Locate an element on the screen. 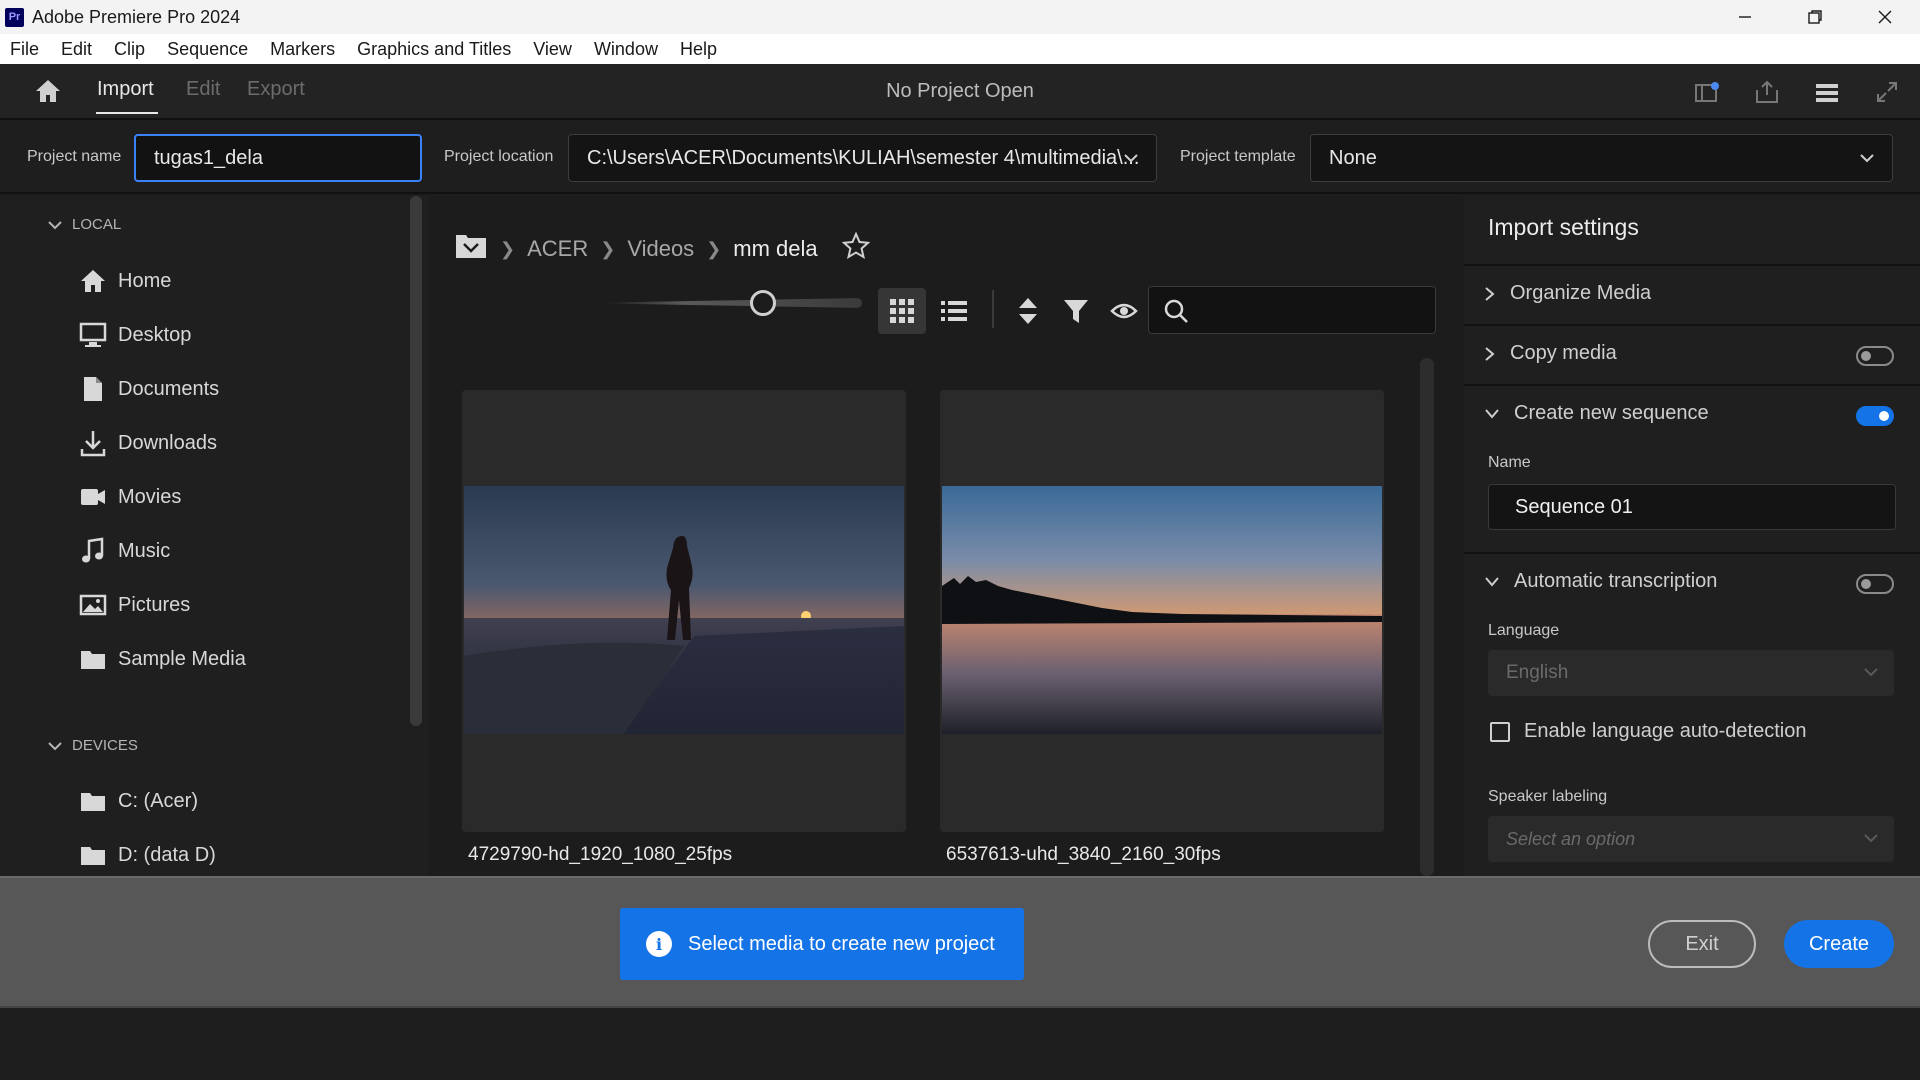 This screenshot has height=1080, width=1920. create-sequence-toggle is located at coordinates (1875, 416).